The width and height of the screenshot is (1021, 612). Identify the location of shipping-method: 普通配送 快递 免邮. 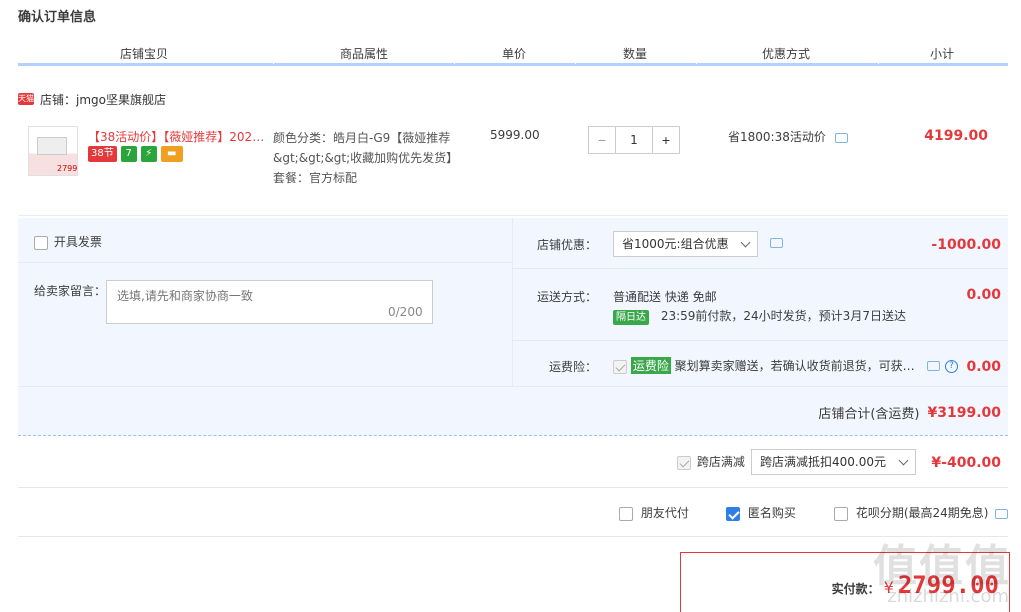
(665, 297).